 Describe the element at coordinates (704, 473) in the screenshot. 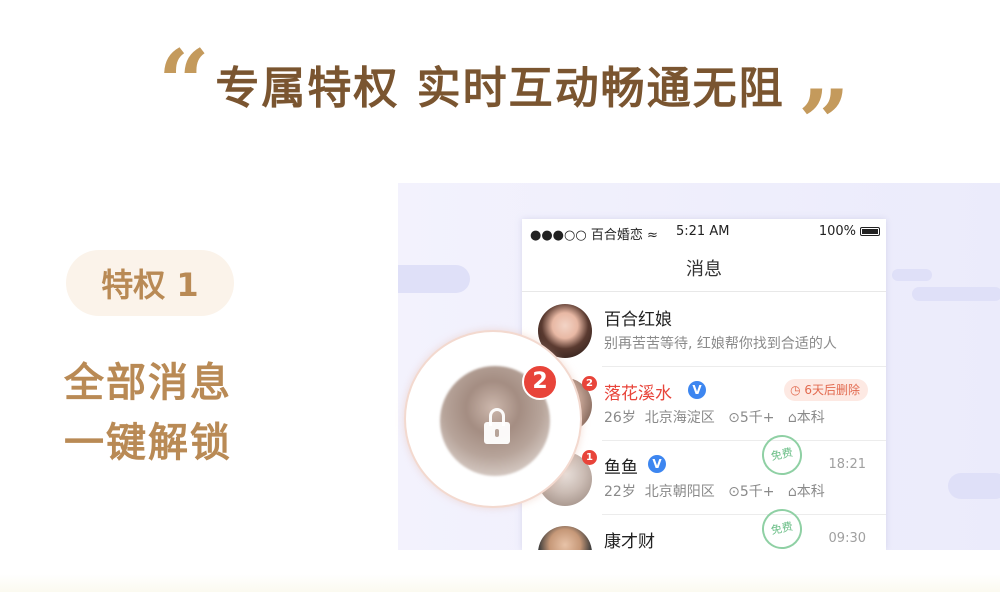

I see `message-row: 1 鱼鱼 V 免费 18:21 22岁 北京朝阳区 ⊙5千+ ⌂本科` at that location.